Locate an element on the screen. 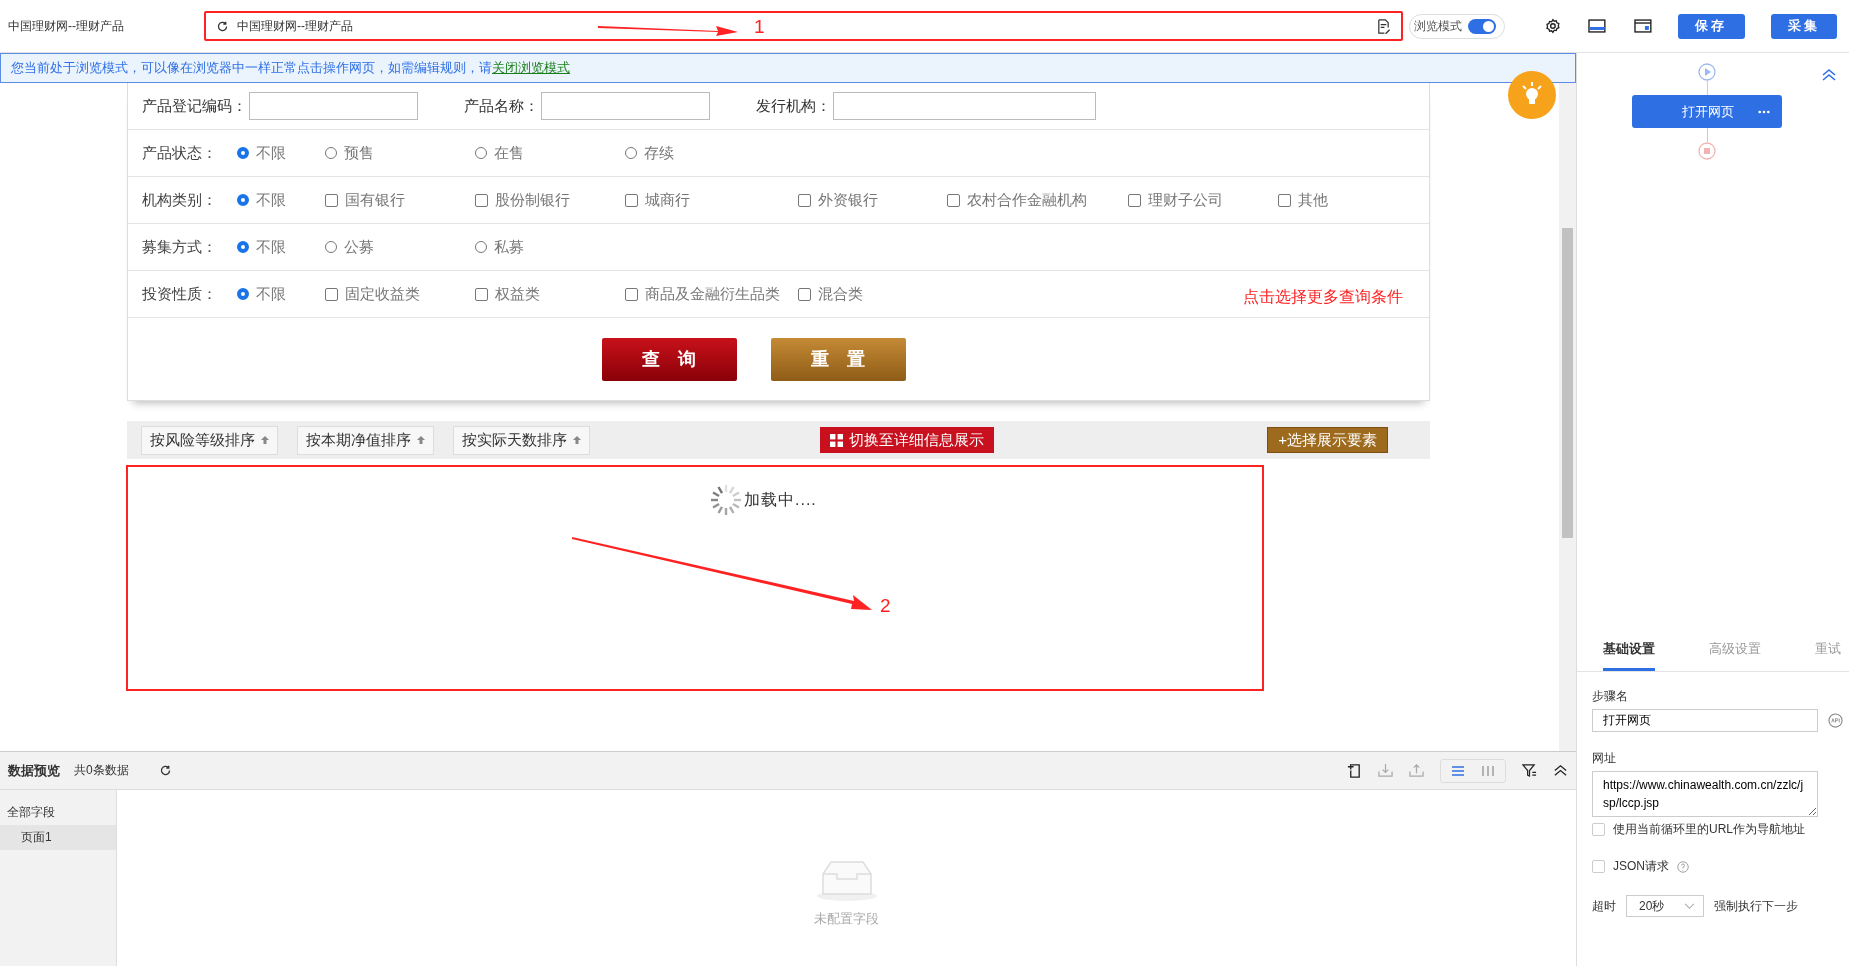 The width and height of the screenshot is (1849, 966). step-name-input: 打开网页 is located at coordinates (1705, 720).